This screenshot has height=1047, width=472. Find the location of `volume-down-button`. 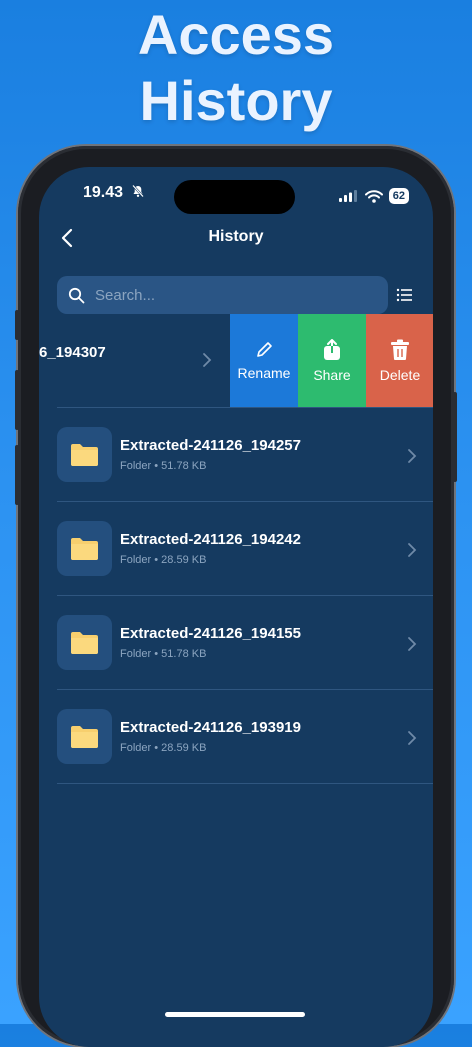

volume-down-button is located at coordinates (17, 475).